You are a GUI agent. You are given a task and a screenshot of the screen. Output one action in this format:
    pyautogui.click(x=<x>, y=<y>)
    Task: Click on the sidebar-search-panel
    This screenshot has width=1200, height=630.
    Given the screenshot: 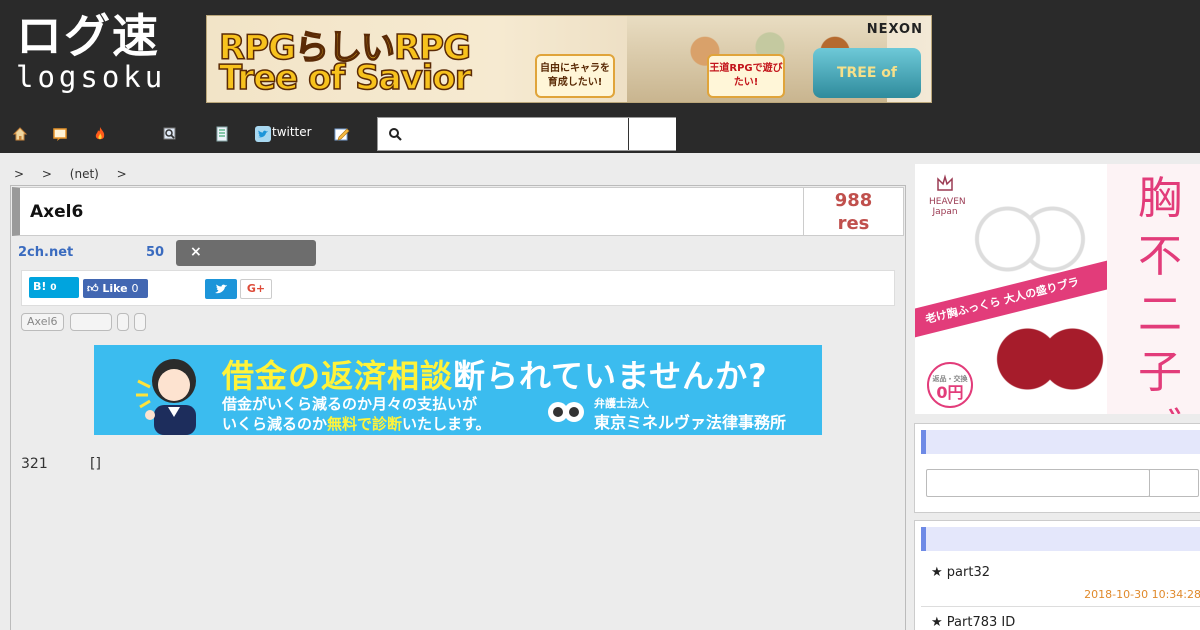 What is the action you would take?
    pyautogui.click(x=1057, y=468)
    